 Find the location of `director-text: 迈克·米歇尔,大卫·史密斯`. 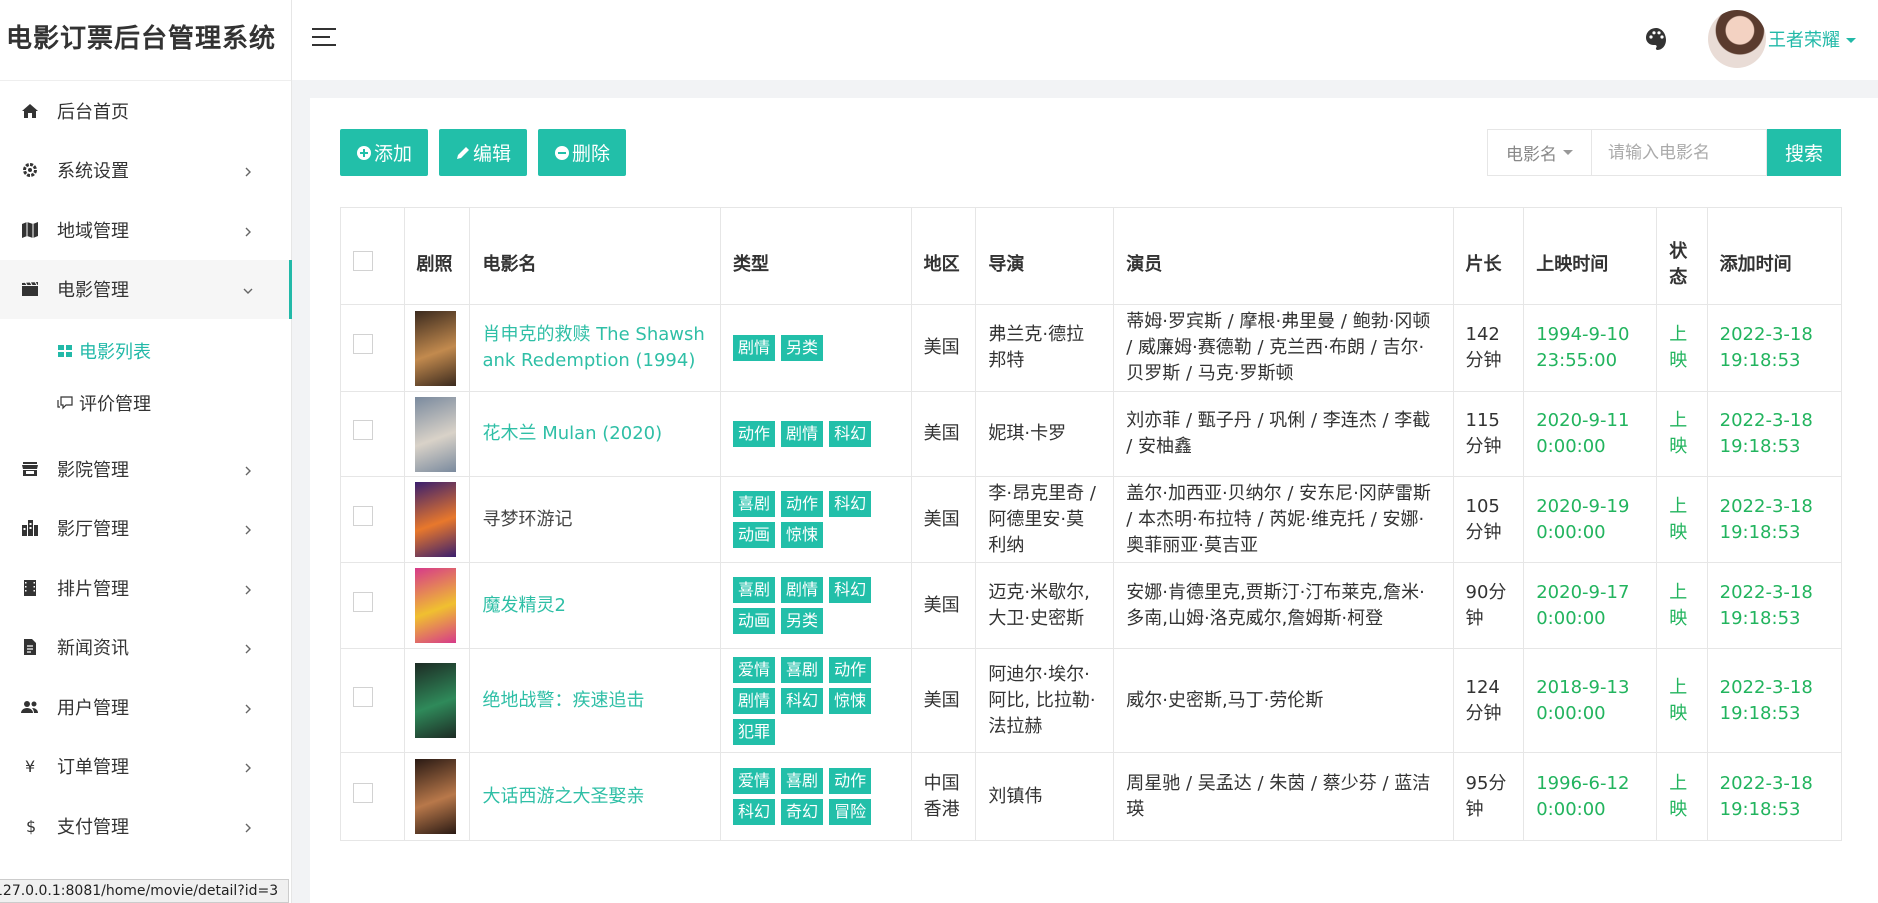

director-text: 迈克·米歇尔,大卫·史密斯 is located at coordinates (1039, 605).